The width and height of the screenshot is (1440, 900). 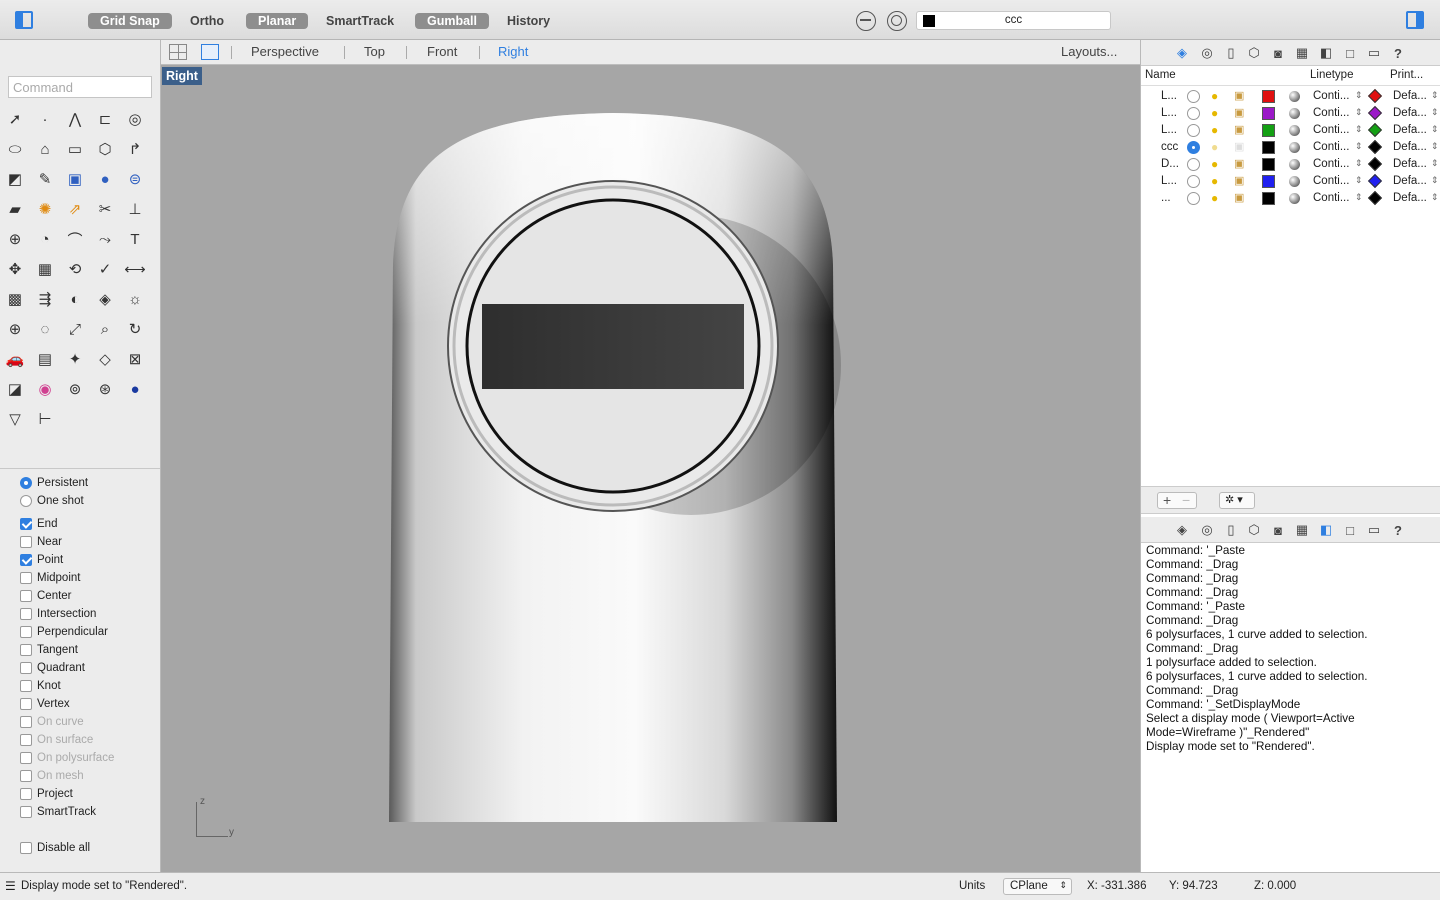 I want to click on patch-icon: ✎, so click(x=45, y=179).